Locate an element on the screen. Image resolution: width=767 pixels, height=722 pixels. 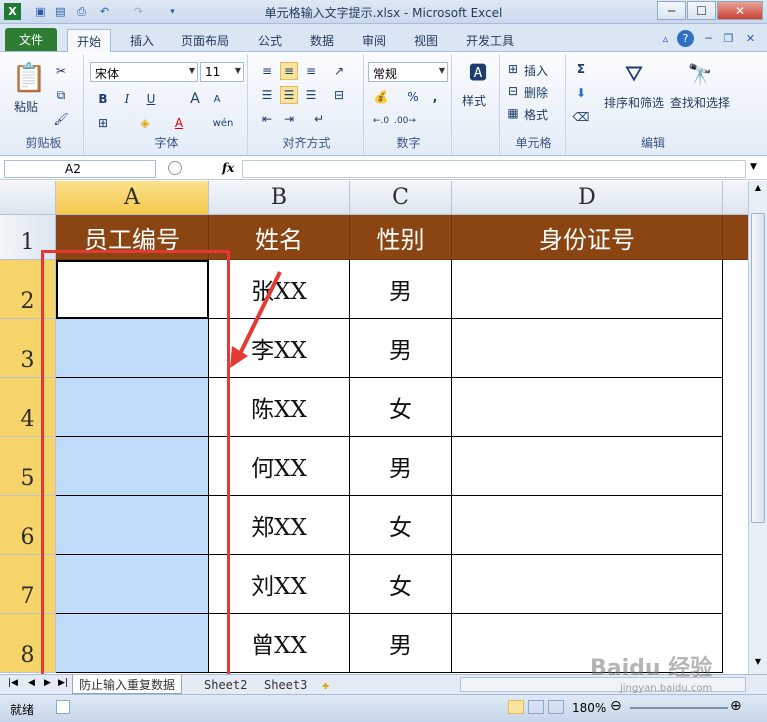
help-icon: ? is located at coordinates (685, 38).